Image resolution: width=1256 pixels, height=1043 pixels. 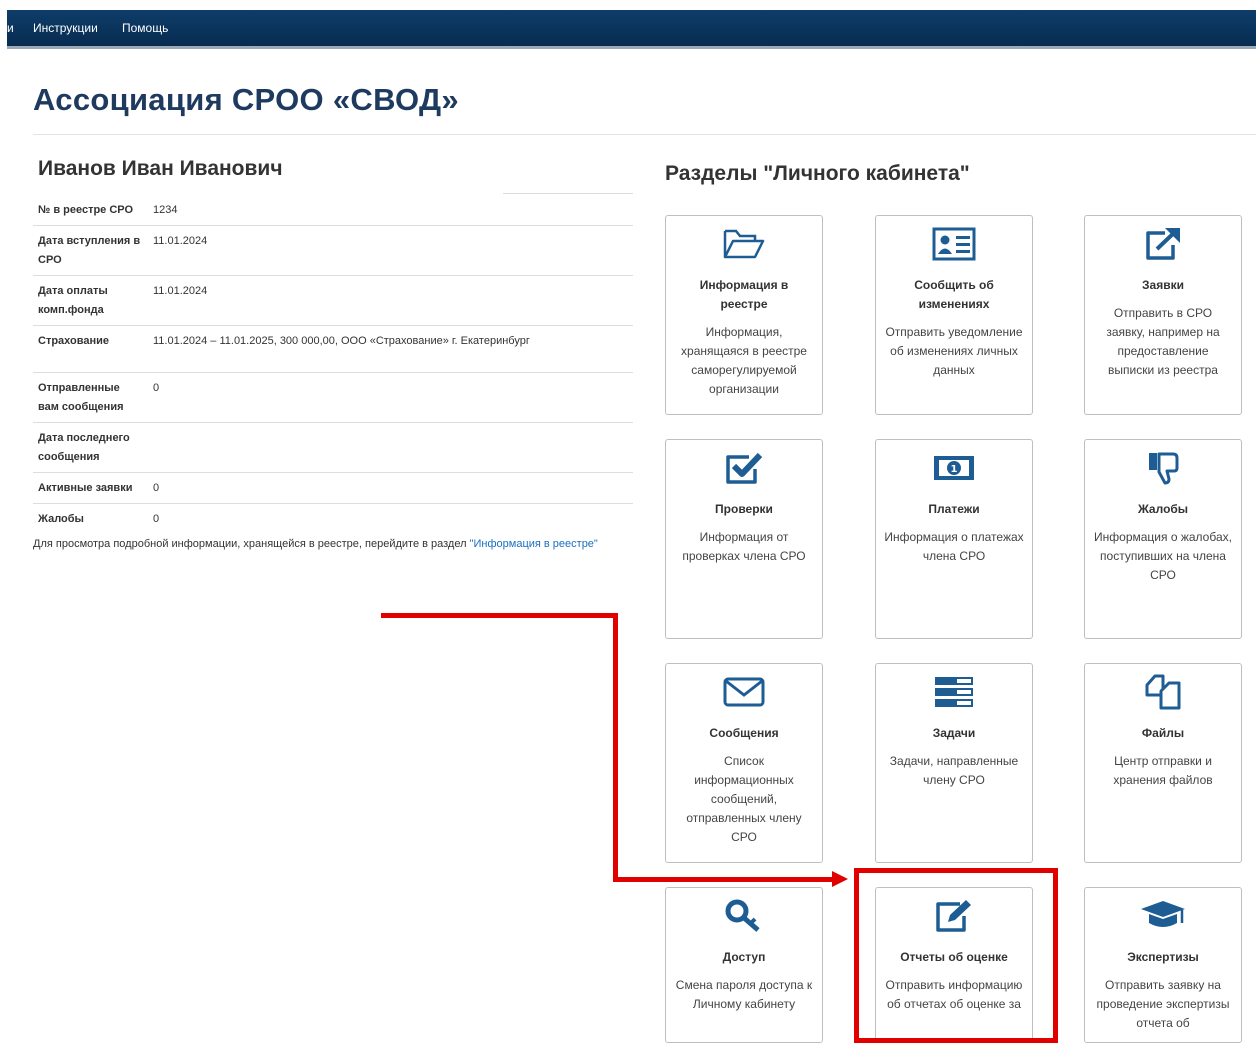 I want to click on nav-item-help: Помощь, so click(x=145, y=28).